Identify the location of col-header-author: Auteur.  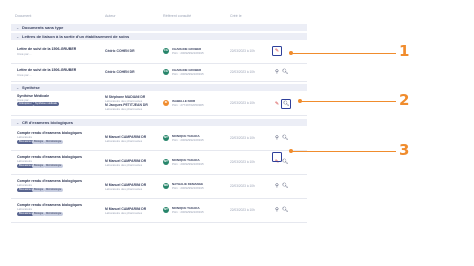
(110, 18).